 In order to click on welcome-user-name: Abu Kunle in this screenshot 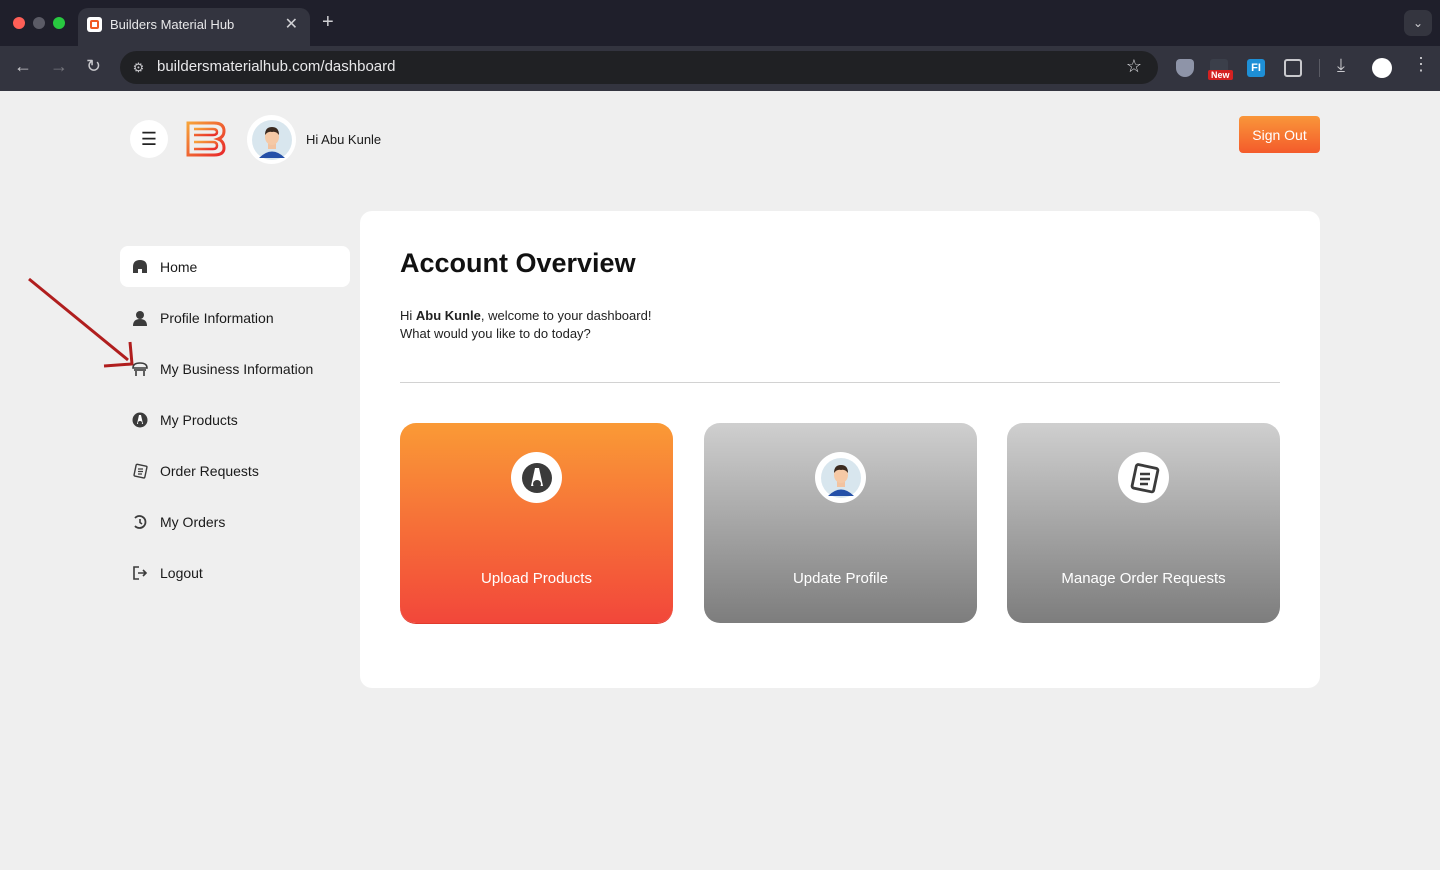, I will do `click(448, 315)`.